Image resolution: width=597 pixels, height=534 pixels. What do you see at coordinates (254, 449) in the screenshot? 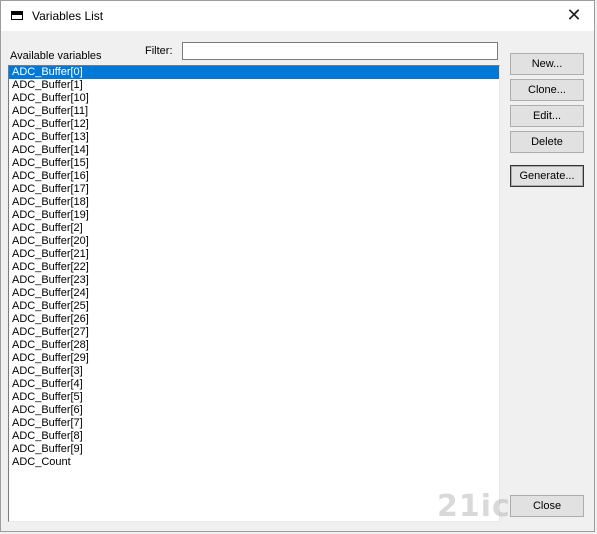
I see `list-item: ADC_Buffer[9]` at bounding box center [254, 449].